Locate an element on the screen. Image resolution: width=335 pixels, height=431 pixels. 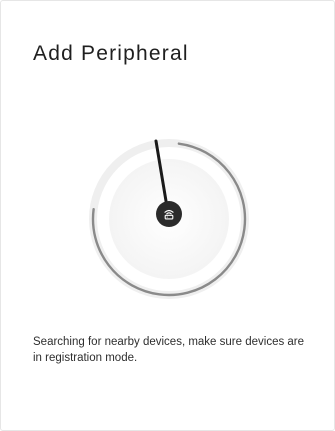
page-title: Add Peripheral is located at coordinates (111, 53).